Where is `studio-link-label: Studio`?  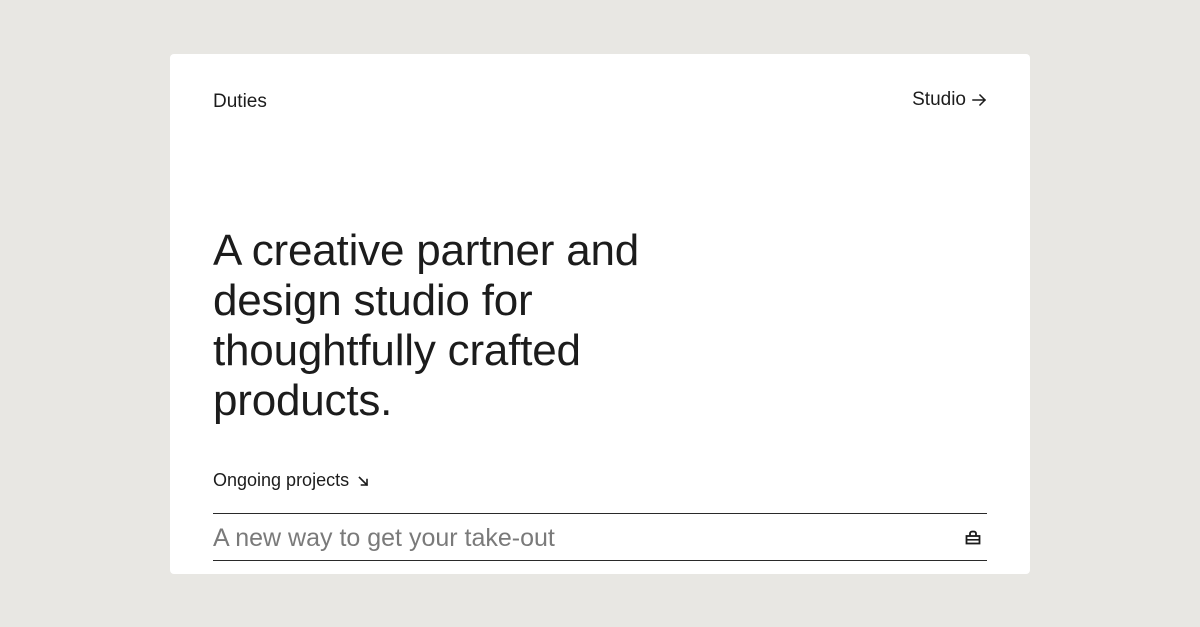
studio-link-label: Studio is located at coordinates (939, 99).